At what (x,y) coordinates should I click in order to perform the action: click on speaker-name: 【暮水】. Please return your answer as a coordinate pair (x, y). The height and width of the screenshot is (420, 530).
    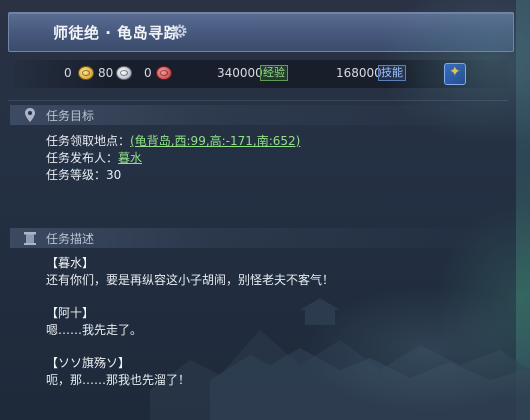
    Looking at the image, I should click on (70, 263).